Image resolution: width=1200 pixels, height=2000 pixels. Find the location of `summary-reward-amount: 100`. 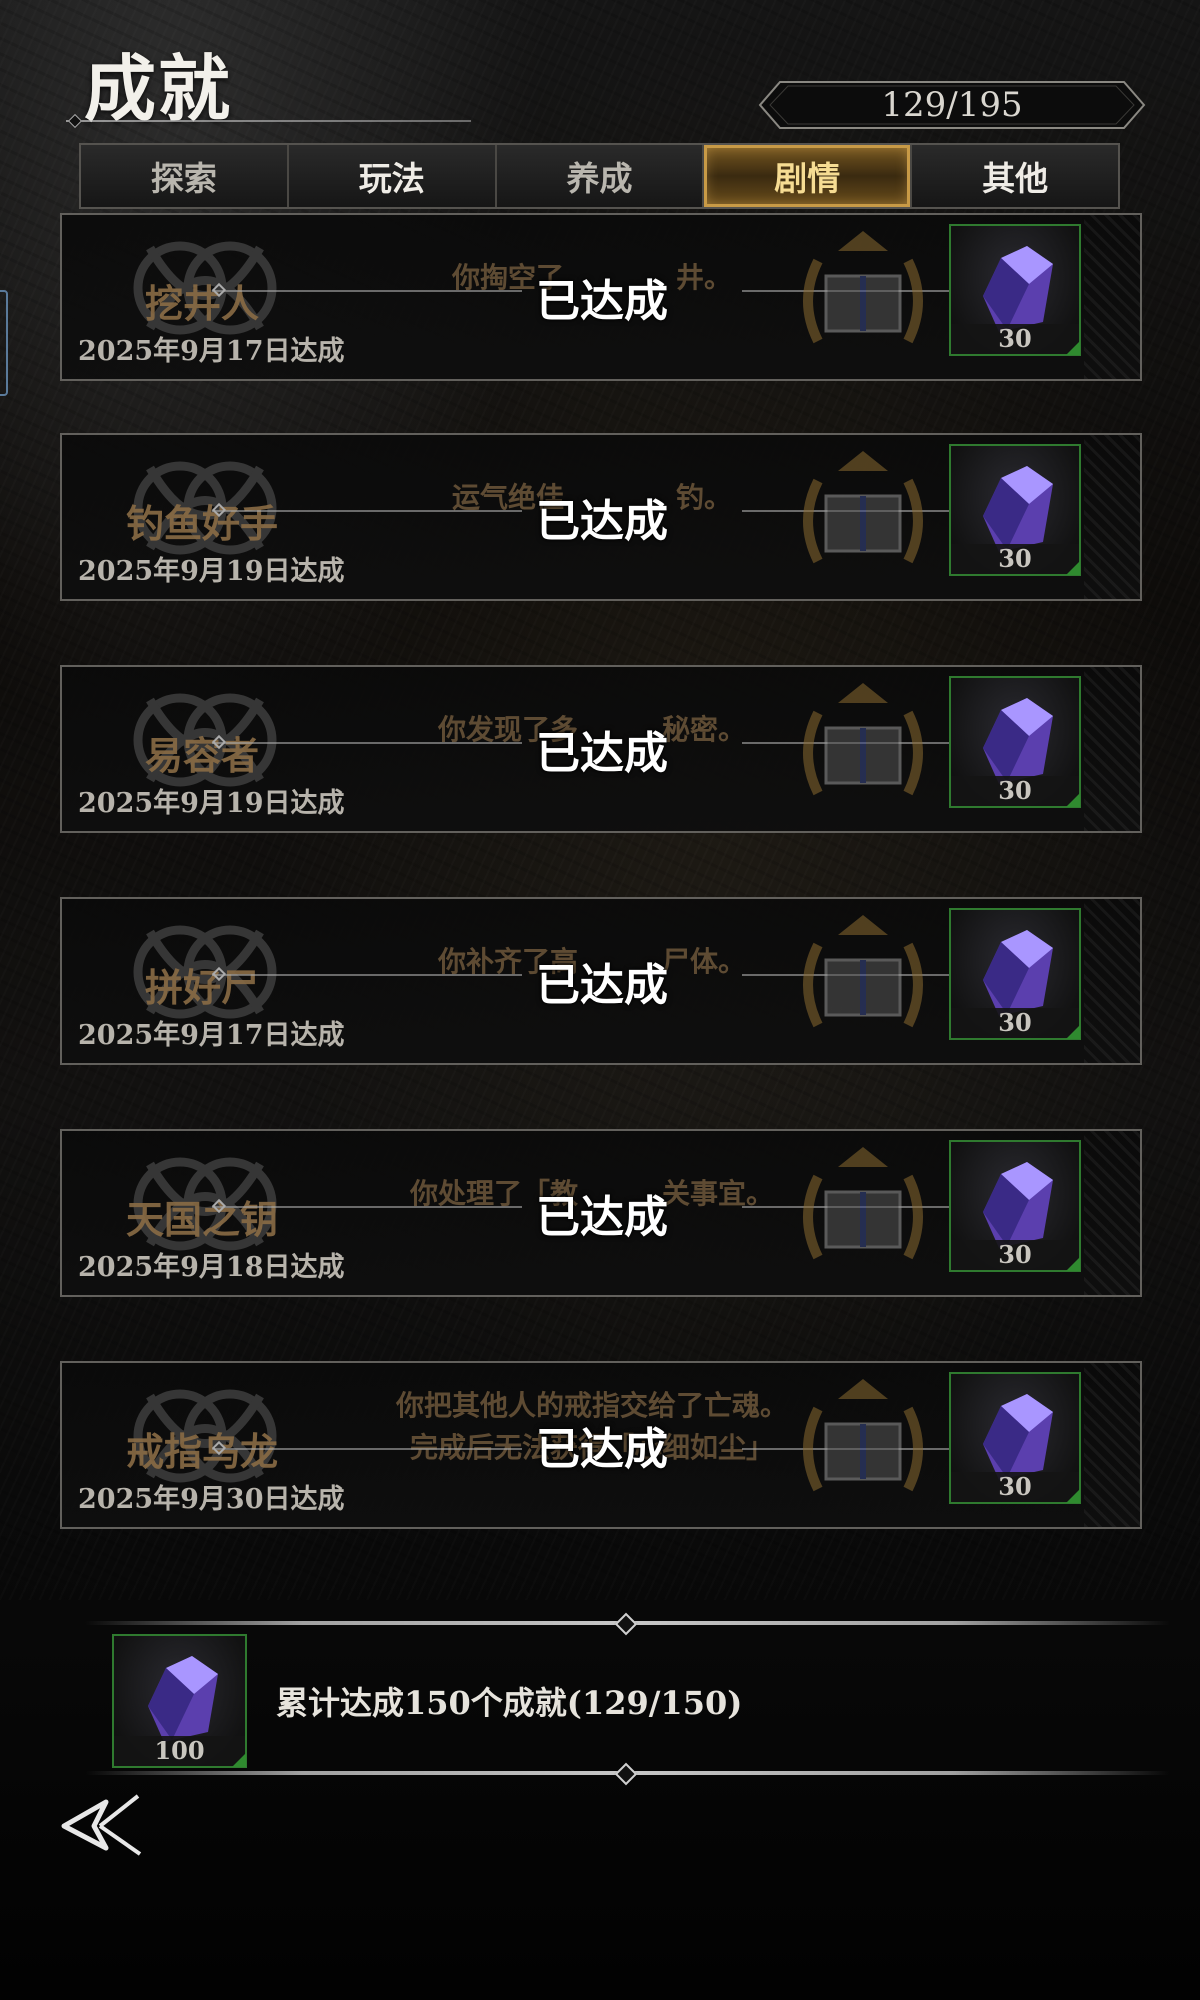

summary-reward-amount: 100 is located at coordinates (179, 1751).